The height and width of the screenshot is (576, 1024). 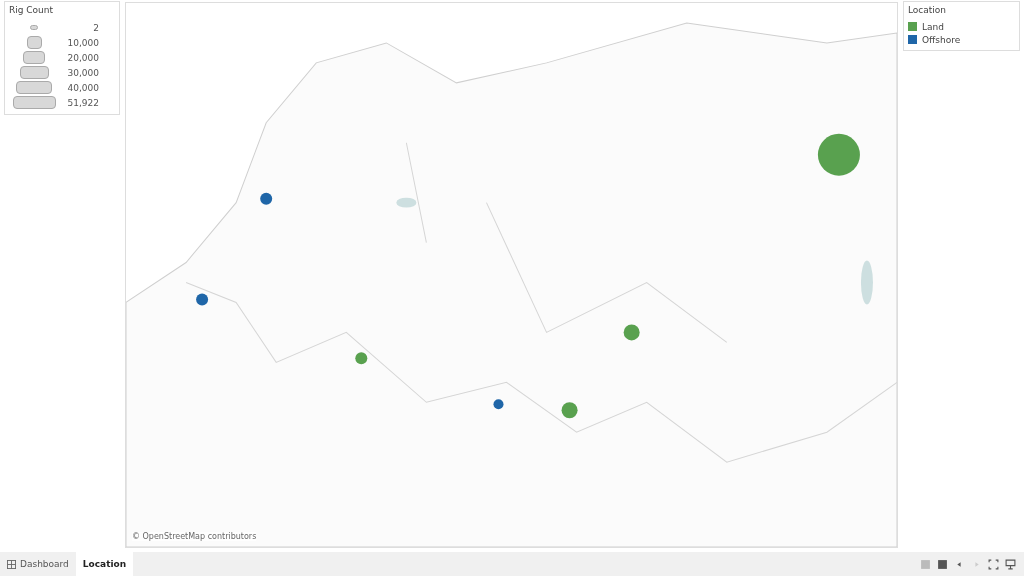 What do you see at coordinates (83, 87) in the screenshot?
I see `legend-value: 40,000` at bounding box center [83, 87].